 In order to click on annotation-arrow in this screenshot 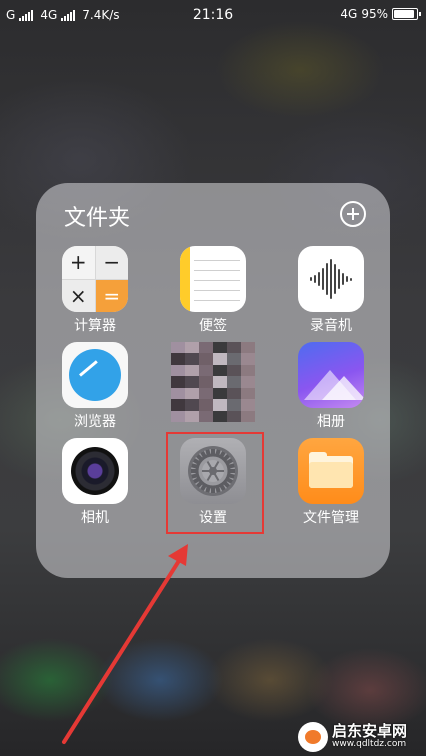, I will do `click(125, 644)`.